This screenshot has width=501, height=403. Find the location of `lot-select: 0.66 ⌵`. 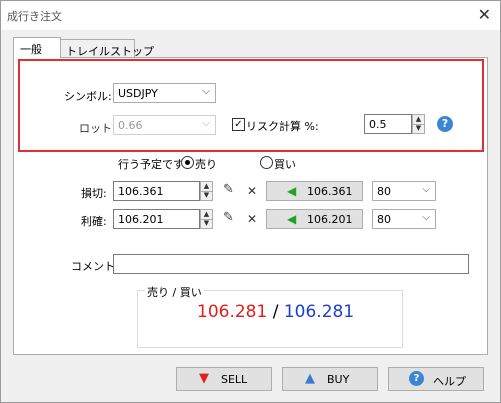

lot-select: 0.66 ⌵ is located at coordinates (164, 125).